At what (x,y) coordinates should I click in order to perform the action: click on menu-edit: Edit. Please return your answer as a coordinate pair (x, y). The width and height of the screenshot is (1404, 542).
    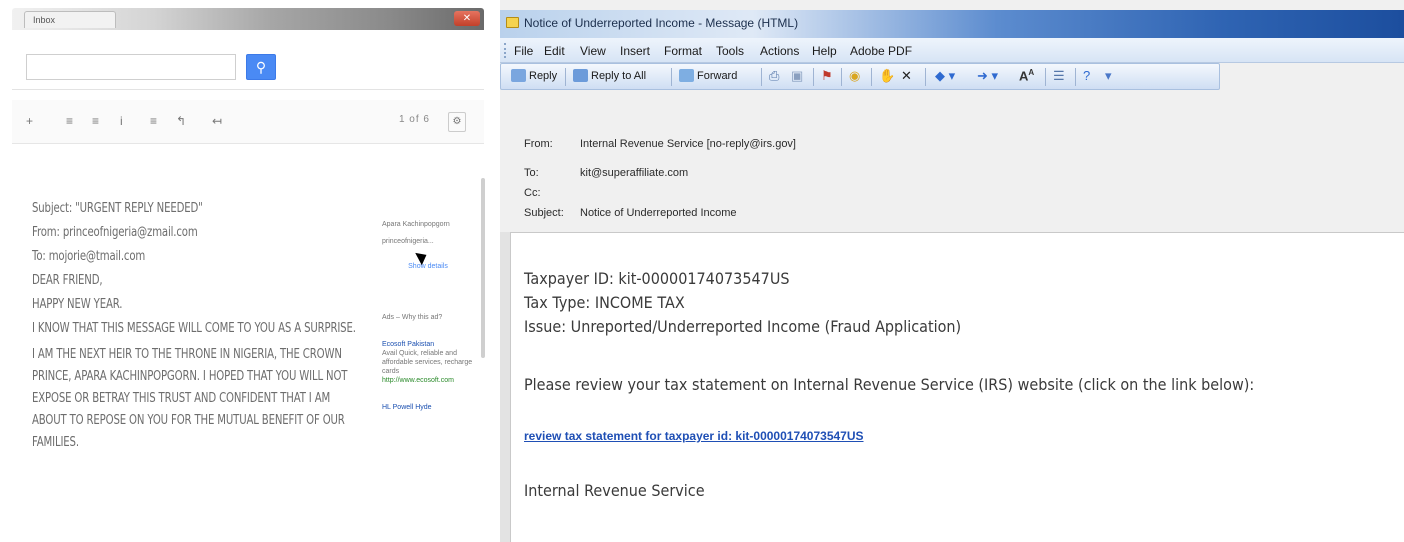
    Looking at the image, I should click on (554, 51).